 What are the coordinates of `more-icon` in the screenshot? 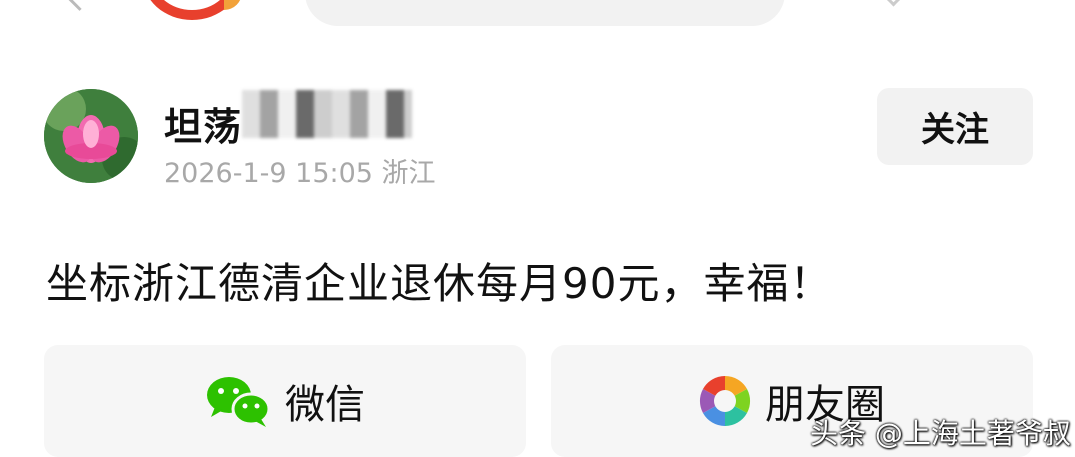 It's located at (893, 3).